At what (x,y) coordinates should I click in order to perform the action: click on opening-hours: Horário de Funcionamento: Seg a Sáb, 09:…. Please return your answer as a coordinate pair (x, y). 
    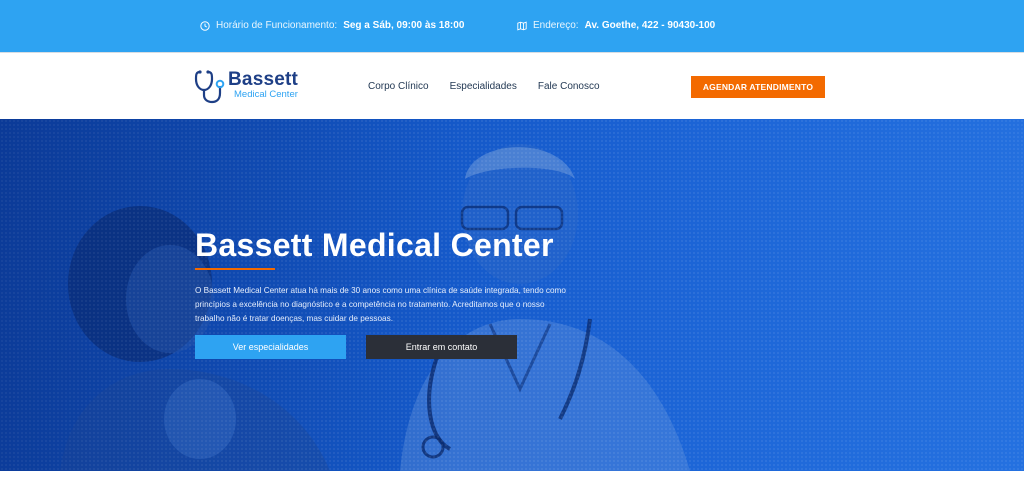
    Looking at the image, I should click on (332, 25).